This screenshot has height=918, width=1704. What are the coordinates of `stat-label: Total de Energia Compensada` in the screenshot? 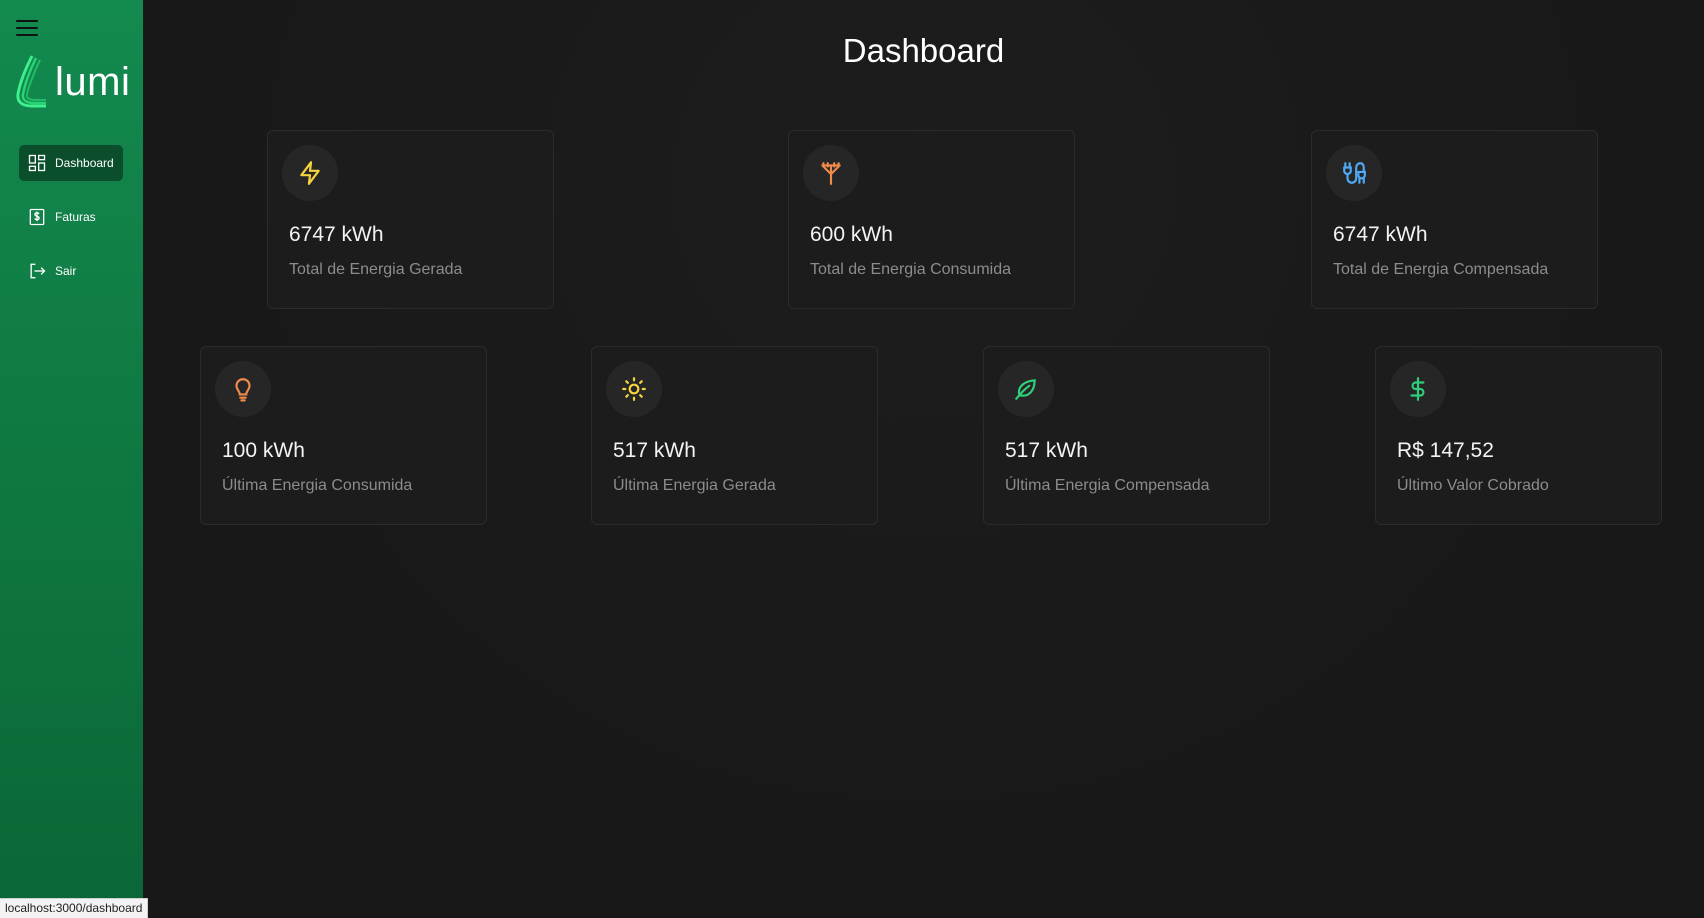 It's located at (1441, 269).